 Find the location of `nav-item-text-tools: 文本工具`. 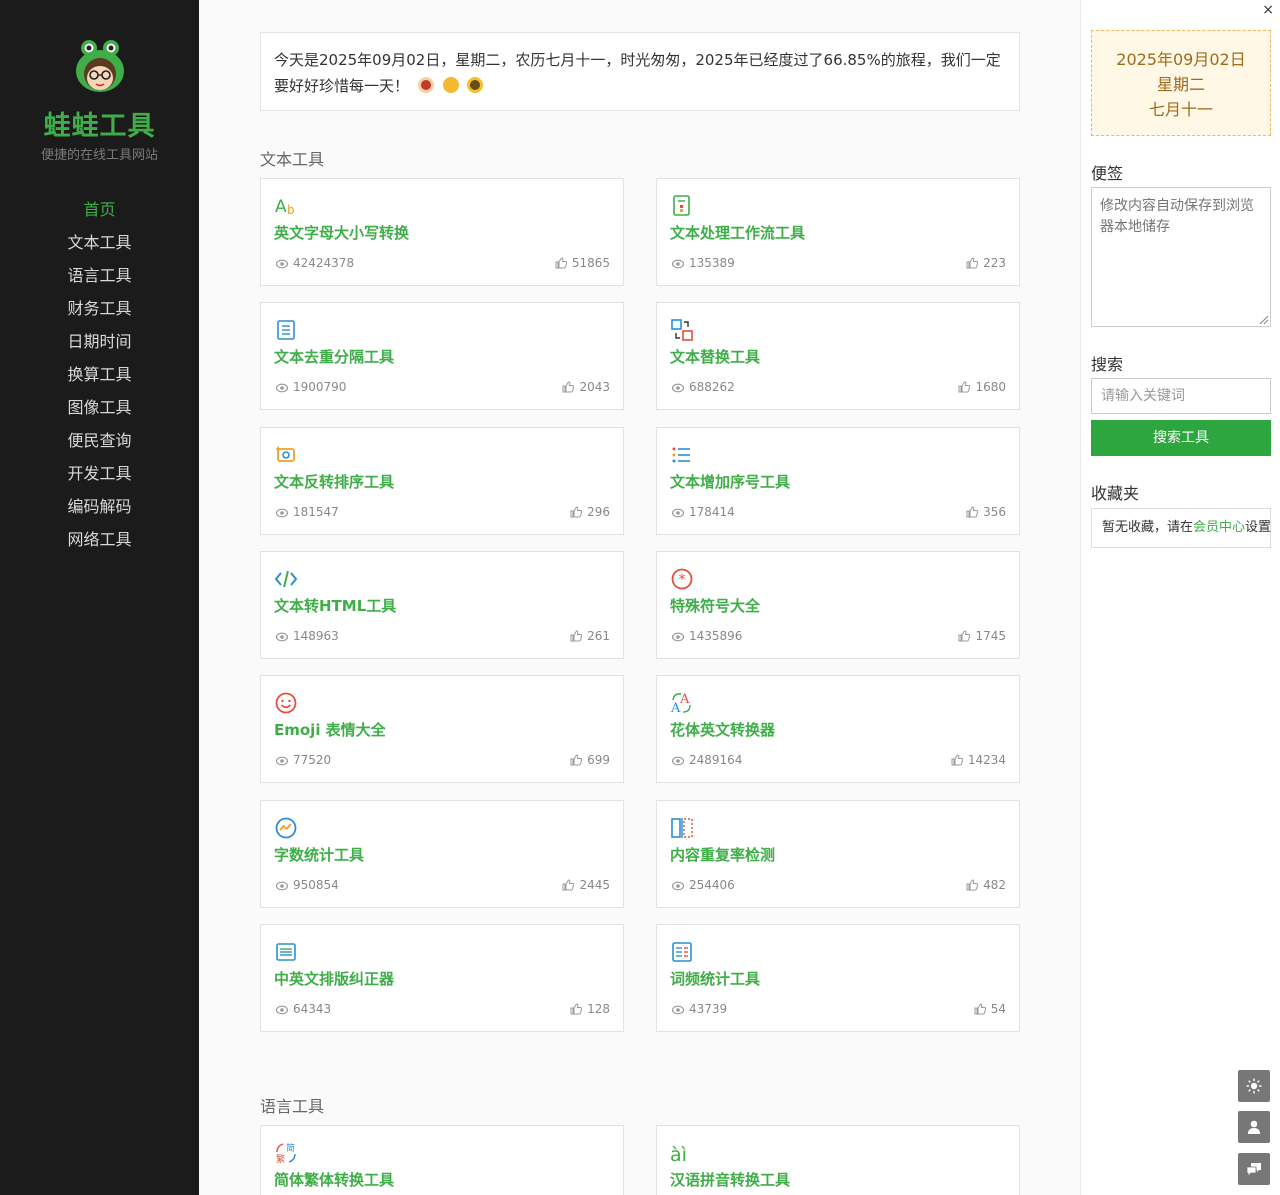

nav-item-text-tools: 文本工具 is located at coordinates (99, 247).